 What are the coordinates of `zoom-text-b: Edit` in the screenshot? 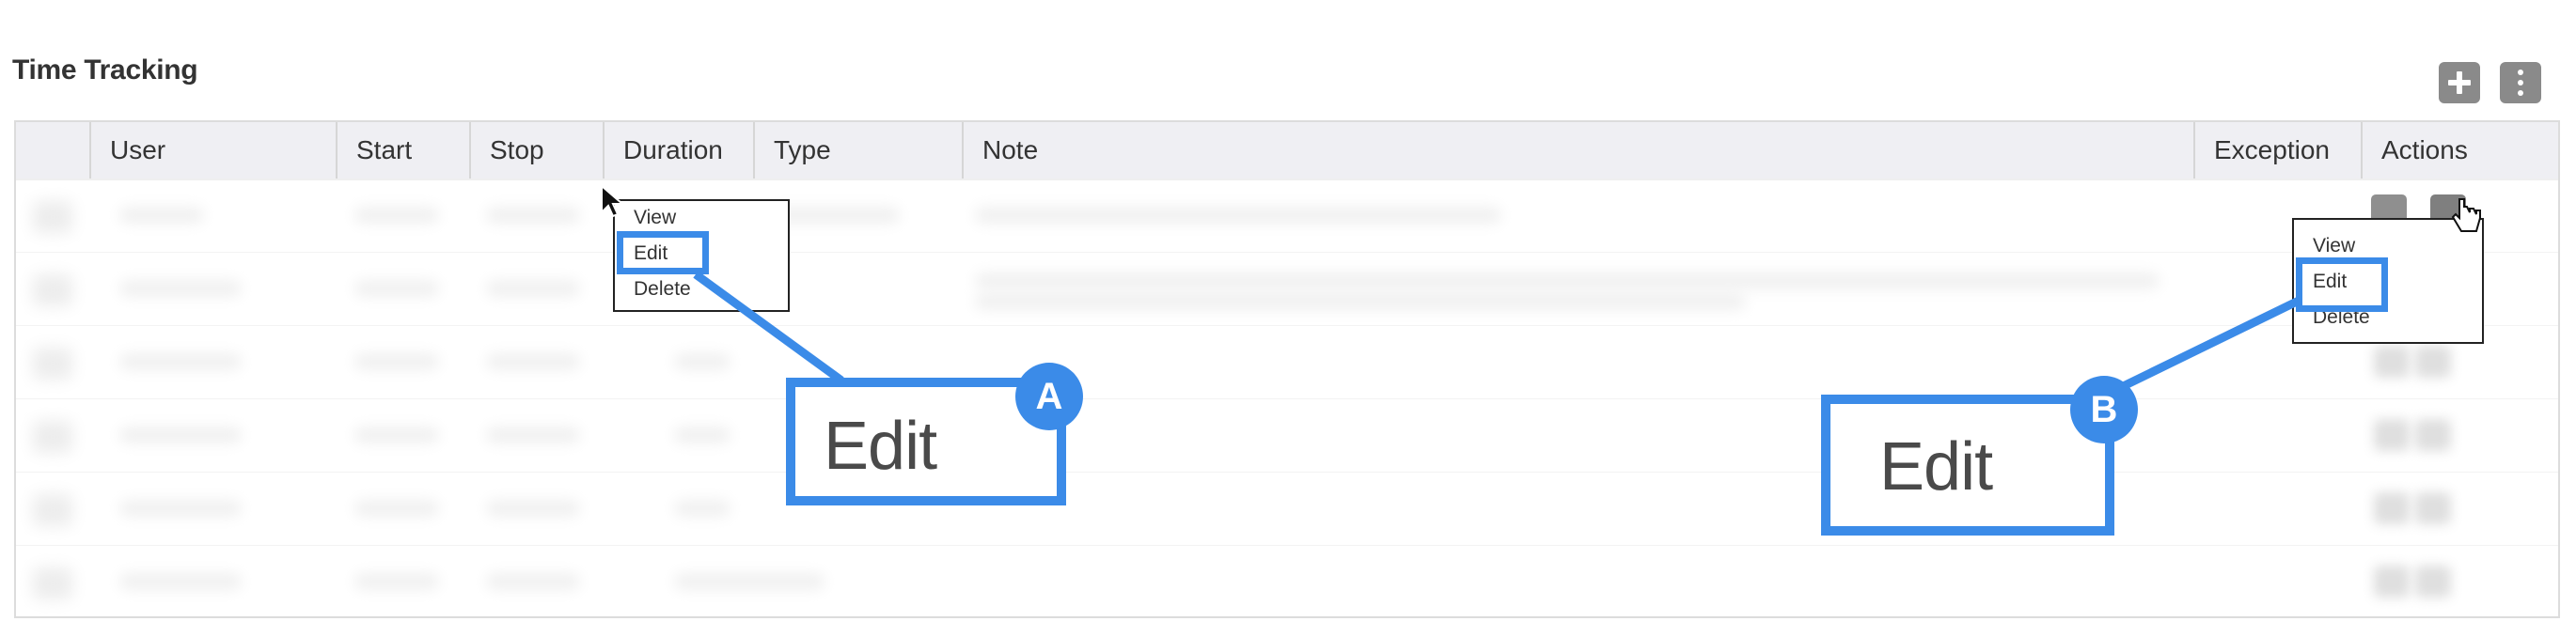 It's located at (1936, 467).